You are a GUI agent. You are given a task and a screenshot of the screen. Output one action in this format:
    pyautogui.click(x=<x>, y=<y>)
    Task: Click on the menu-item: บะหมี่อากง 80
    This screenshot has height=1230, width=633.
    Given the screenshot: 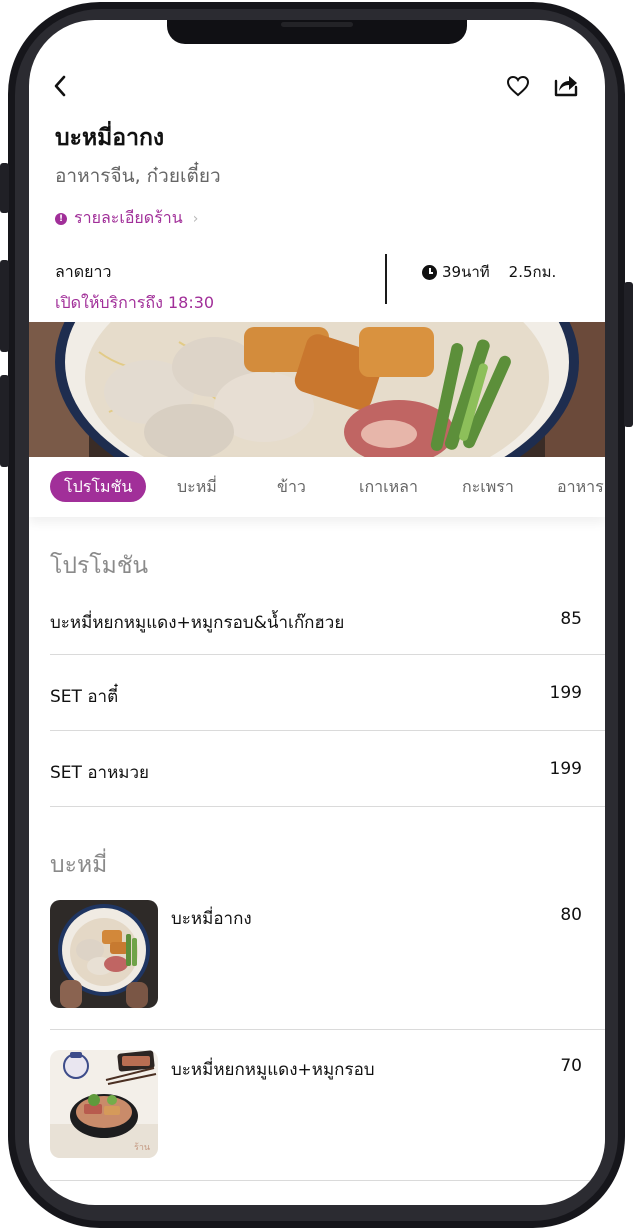 What is the action you would take?
    pyautogui.click(x=327, y=965)
    